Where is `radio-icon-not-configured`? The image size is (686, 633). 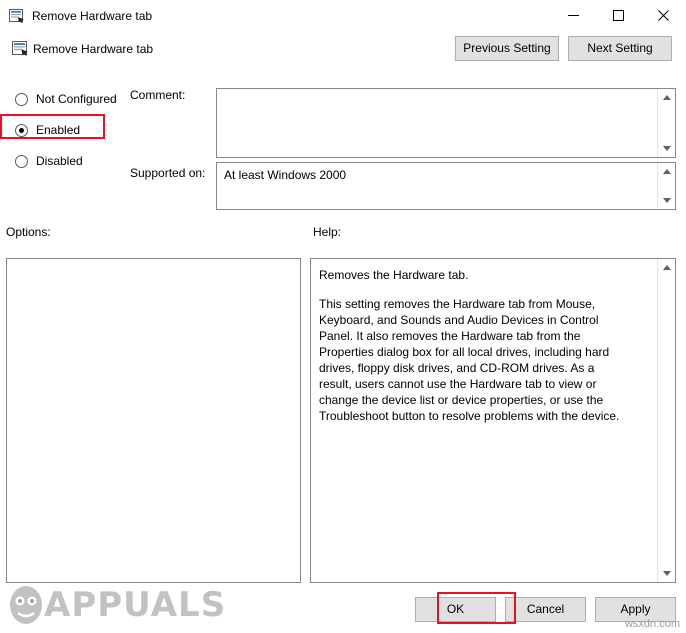 radio-icon-not-configured is located at coordinates (21, 99).